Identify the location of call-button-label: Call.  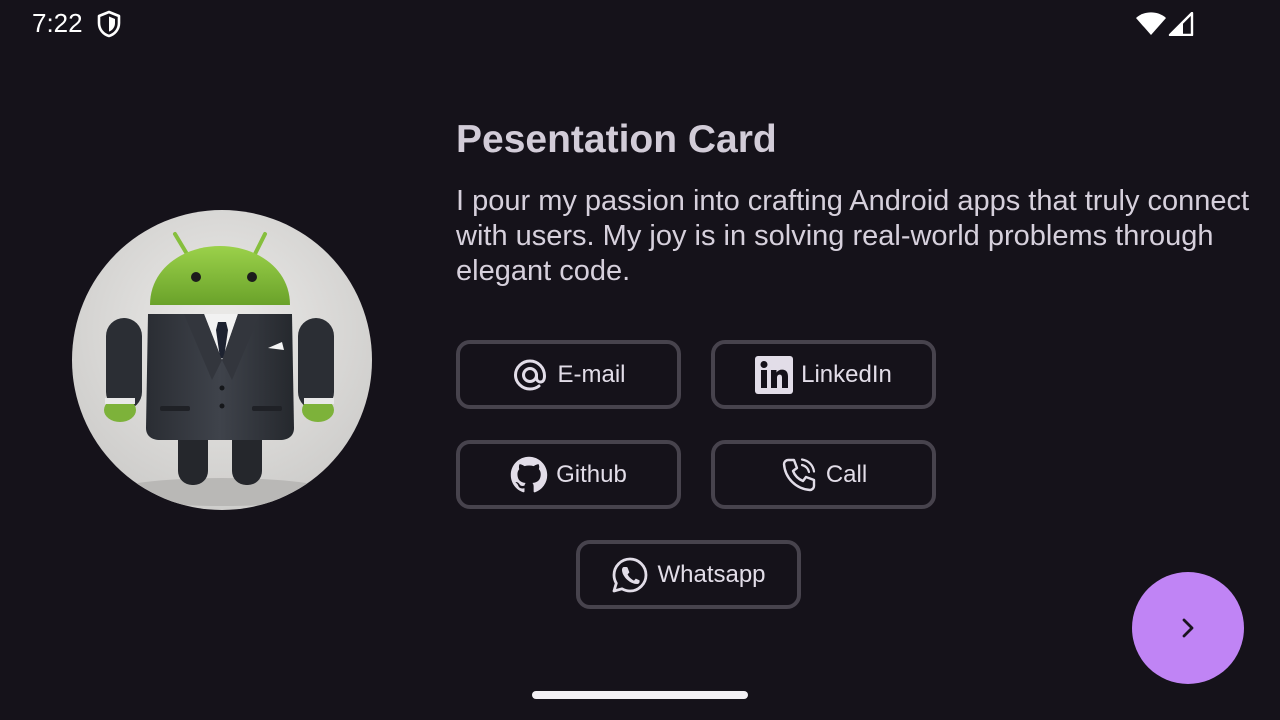
(846, 474).